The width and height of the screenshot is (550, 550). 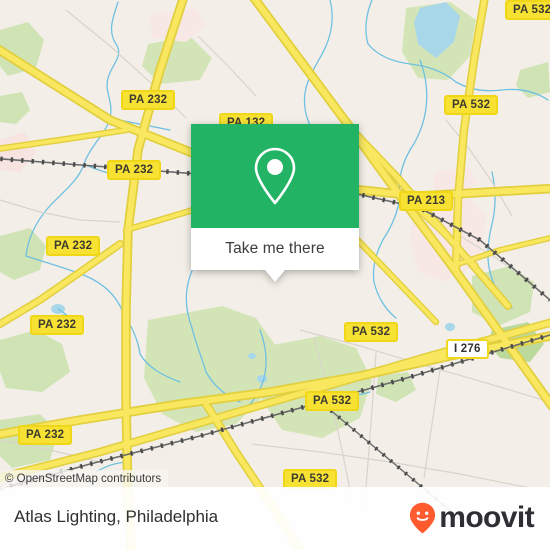 I want to click on location-info-card: Take me there, so click(x=275, y=203).